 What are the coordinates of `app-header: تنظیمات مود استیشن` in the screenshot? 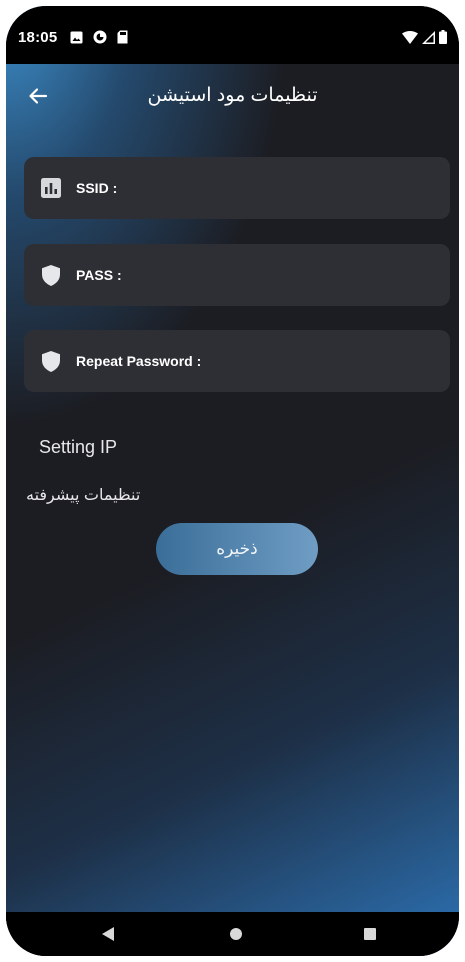 It's located at (232, 96).